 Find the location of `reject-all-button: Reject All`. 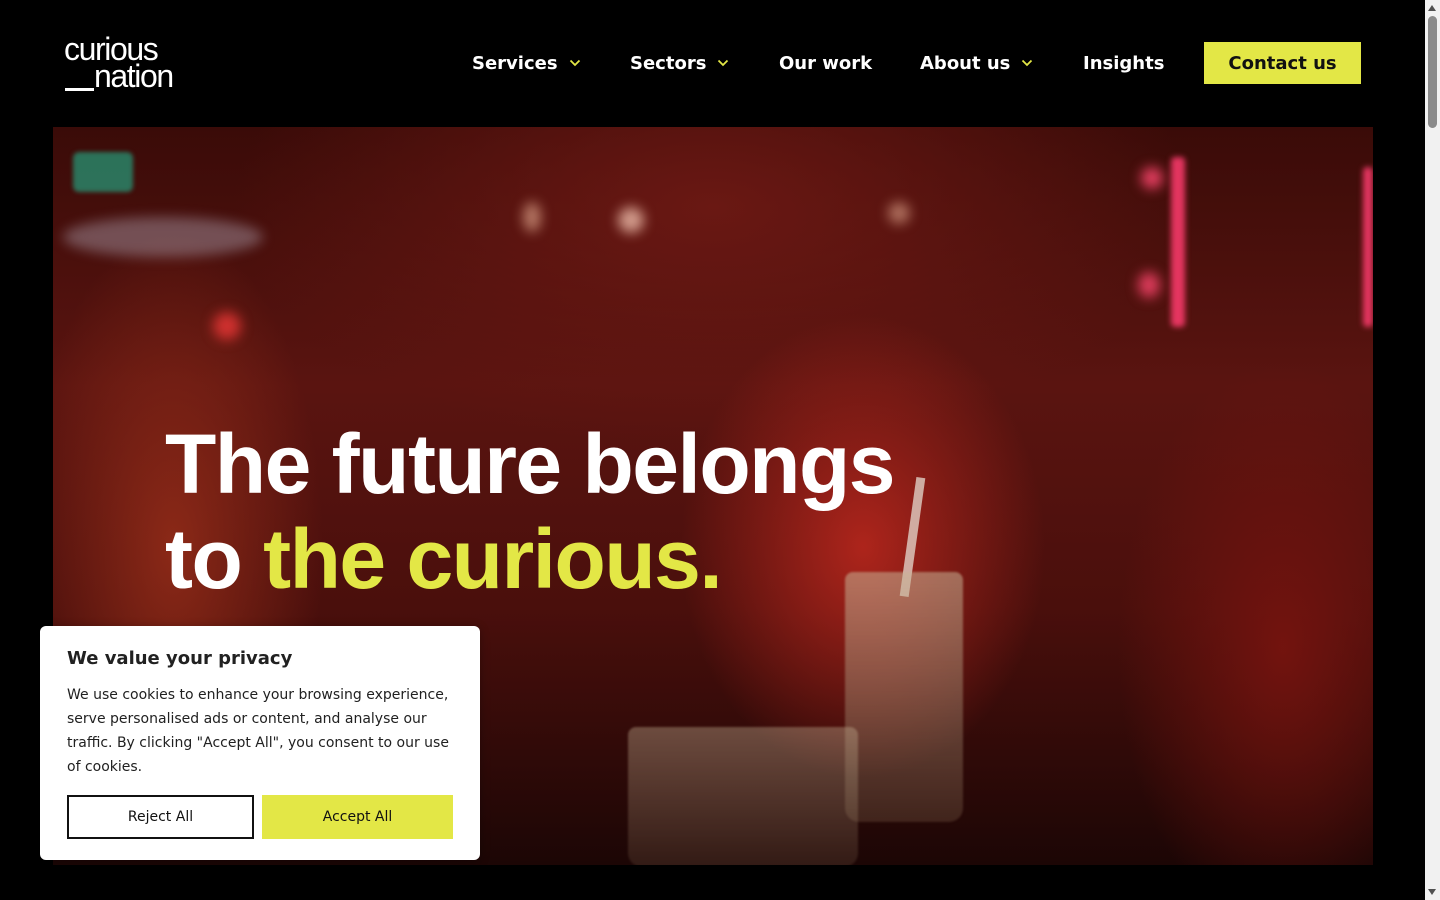

reject-all-button: Reject All is located at coordinates (160, 817).